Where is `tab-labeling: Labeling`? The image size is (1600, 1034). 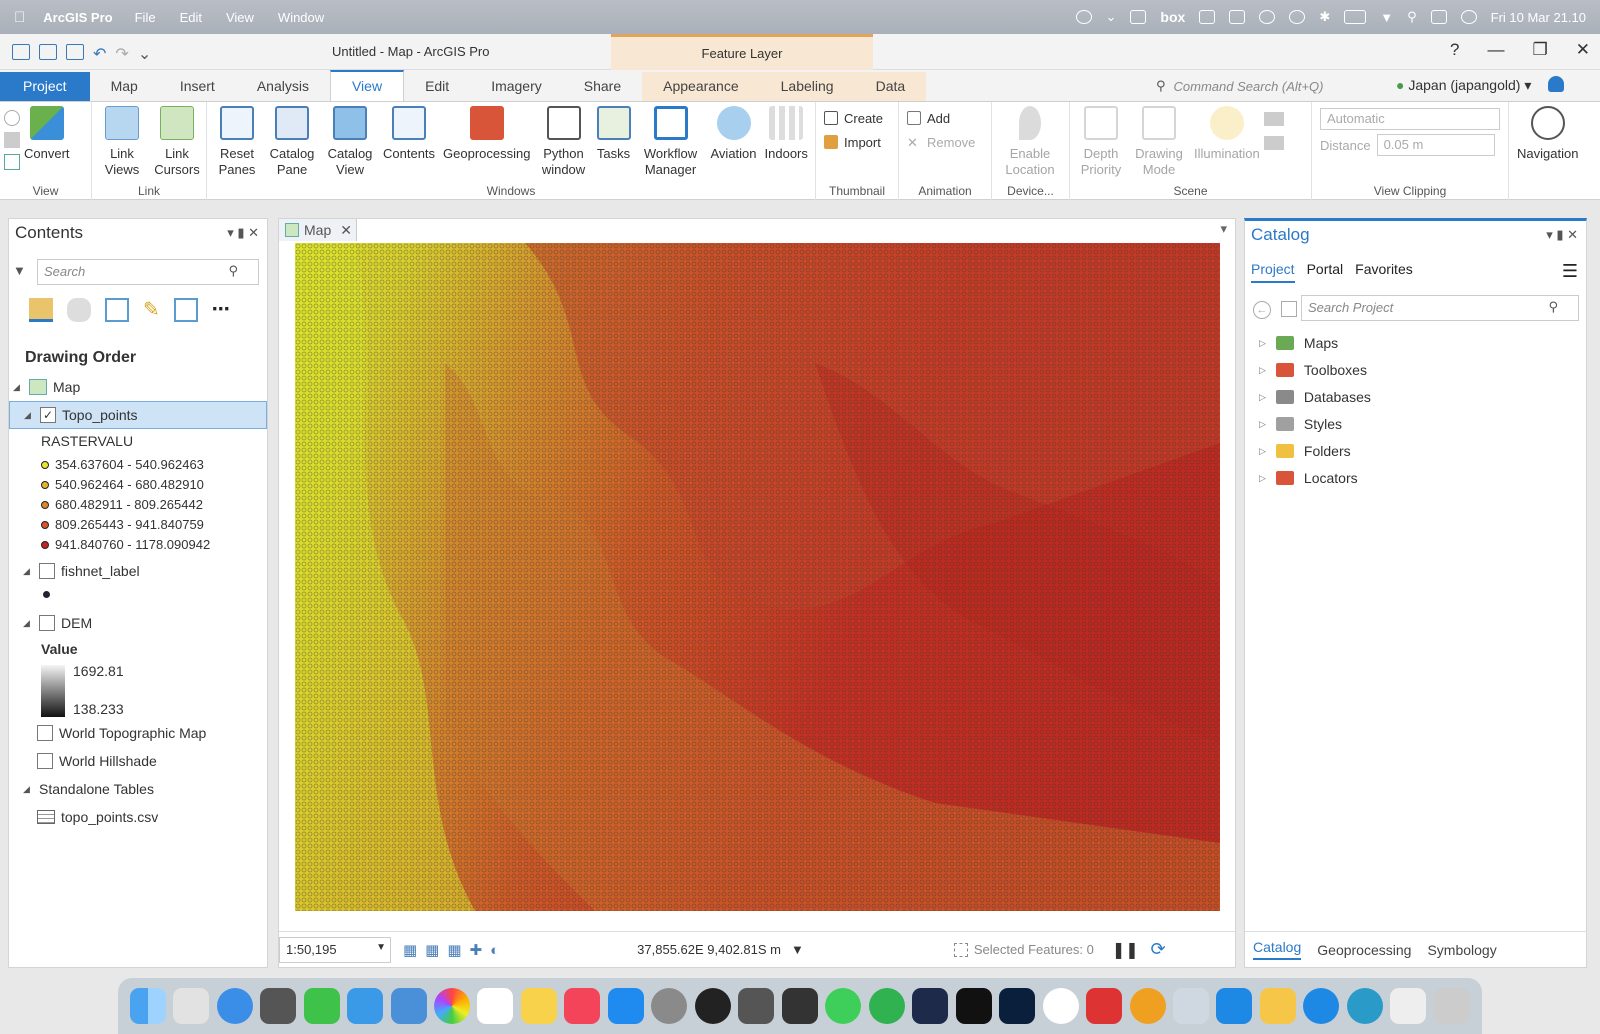
tab-labeling: Labeling is located at coordinates (807, 86).